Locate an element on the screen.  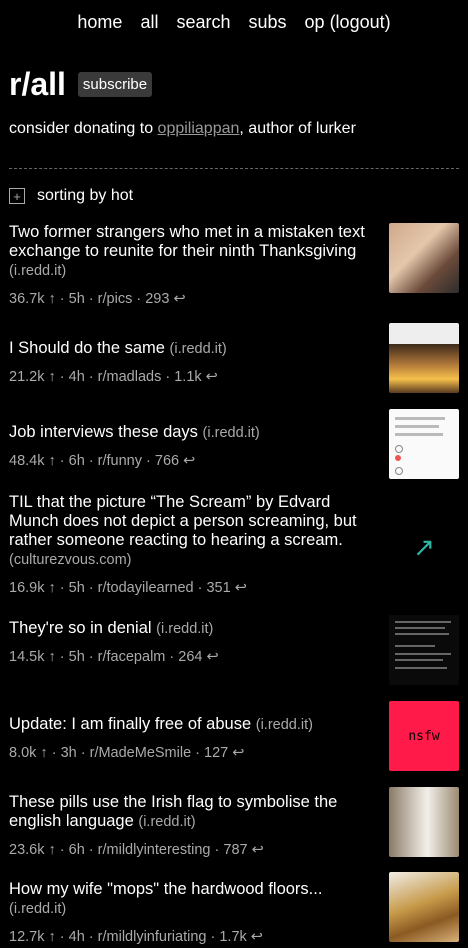
post-score: 36.7k ↑ is located at coordinates (32, 299).